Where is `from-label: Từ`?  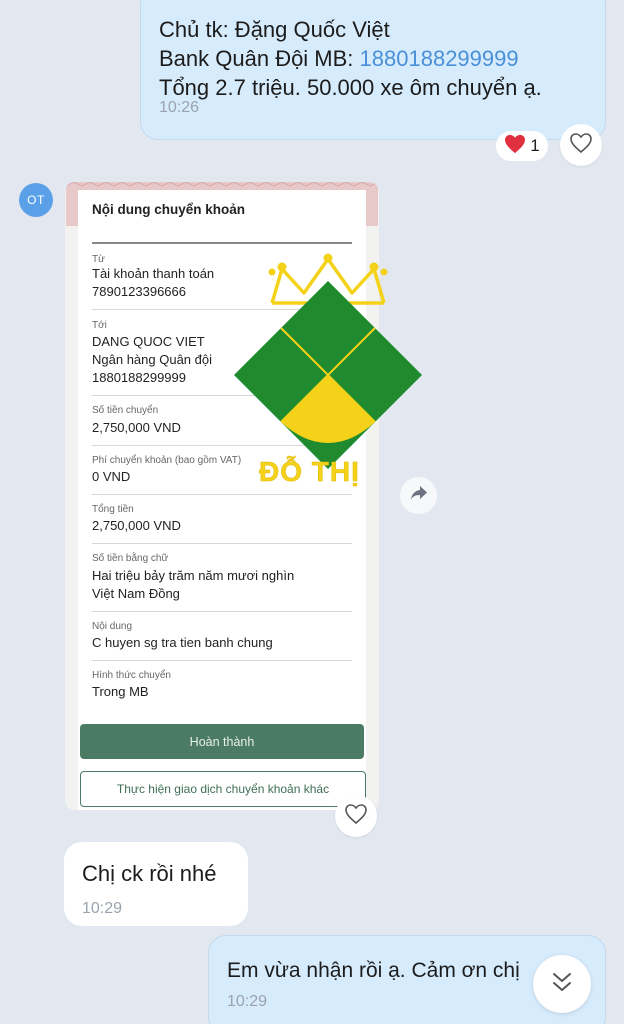 from-label: Từ is located at coordinates (98, 259).